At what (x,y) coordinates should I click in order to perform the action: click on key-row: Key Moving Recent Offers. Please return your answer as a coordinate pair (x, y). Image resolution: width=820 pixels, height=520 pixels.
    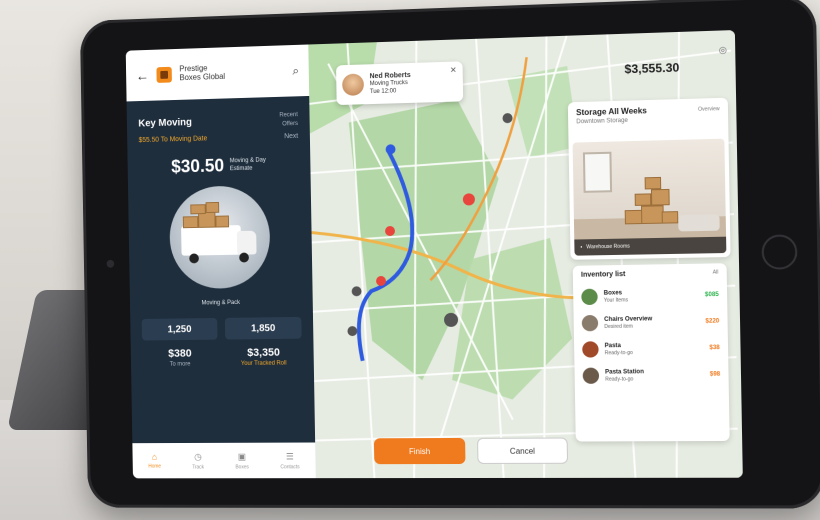
    Looking at the image, I should click on (218, 121).